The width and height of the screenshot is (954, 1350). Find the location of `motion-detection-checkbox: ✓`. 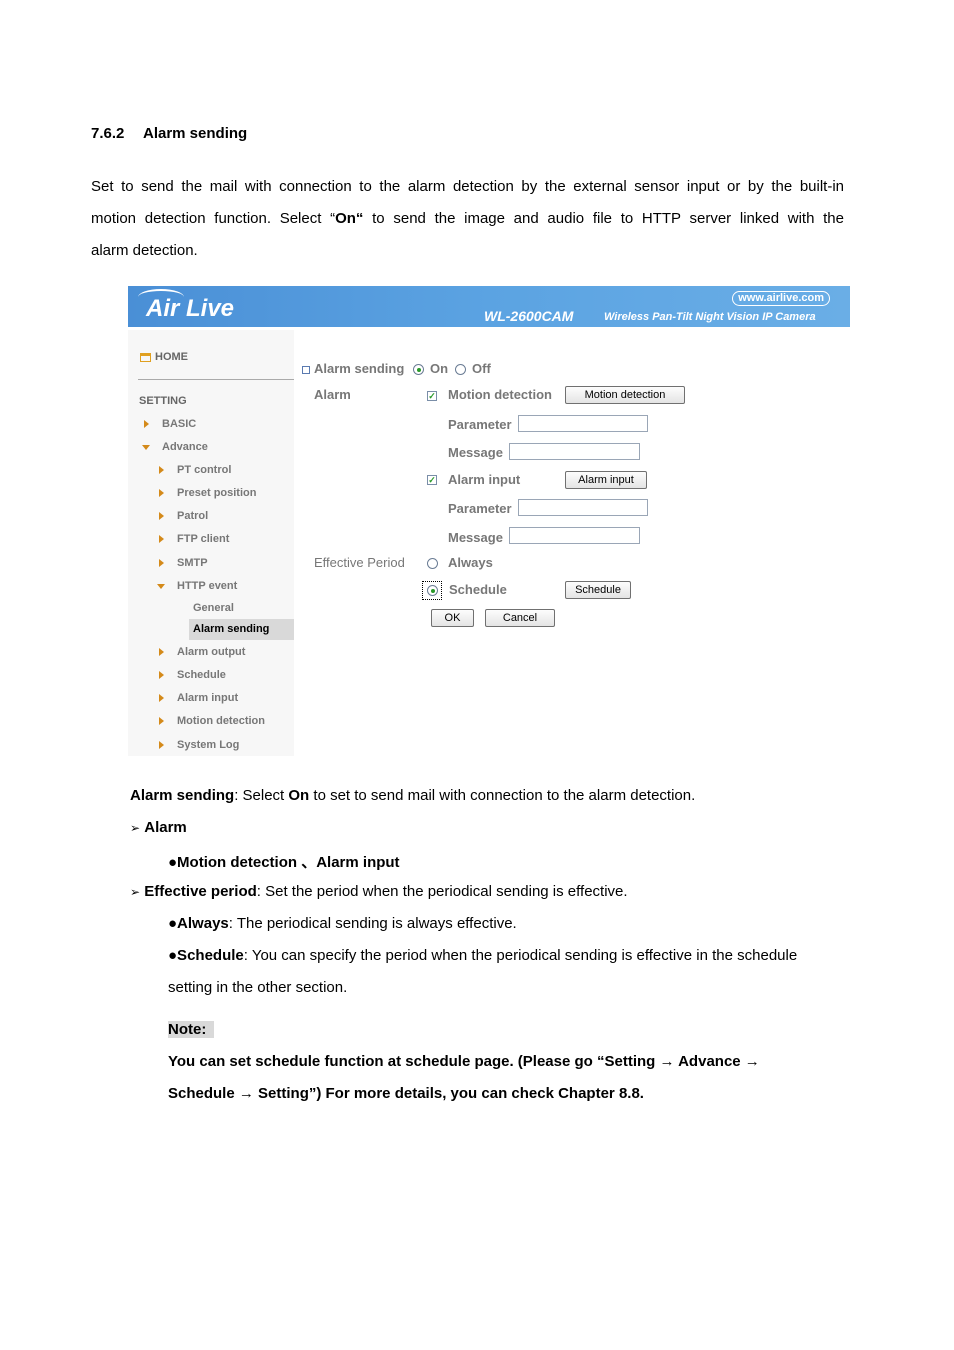

motion-detection-checkbox: ✓ is located at coordinates (432, 396).